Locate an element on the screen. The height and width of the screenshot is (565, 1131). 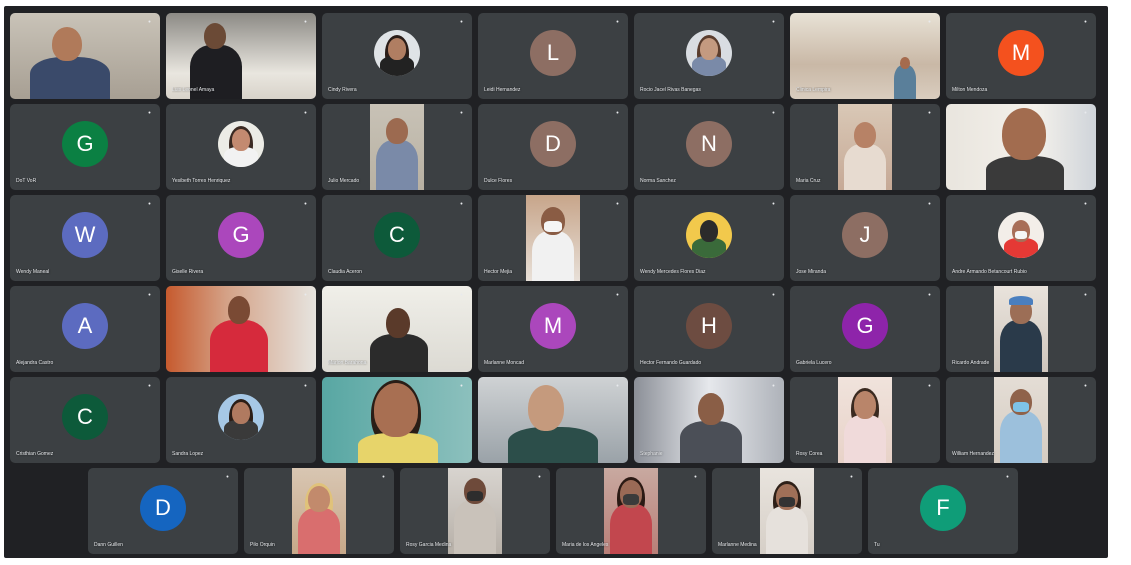
participant-name: Luis Leonel Amaya is located at coordinates (193, 90).